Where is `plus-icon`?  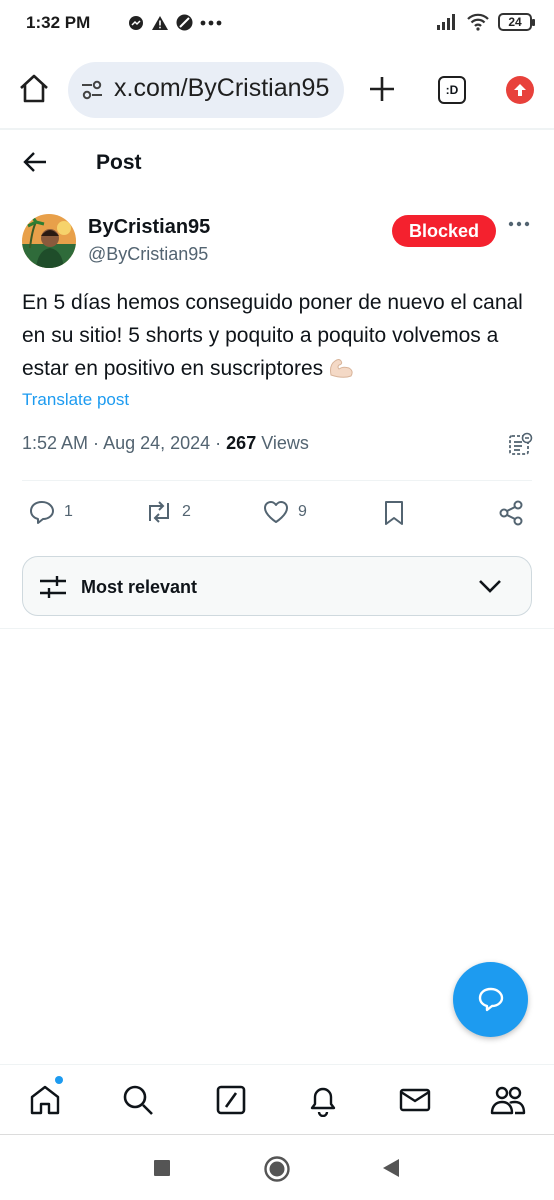
plus-icon is located at coordinates (382, 89).